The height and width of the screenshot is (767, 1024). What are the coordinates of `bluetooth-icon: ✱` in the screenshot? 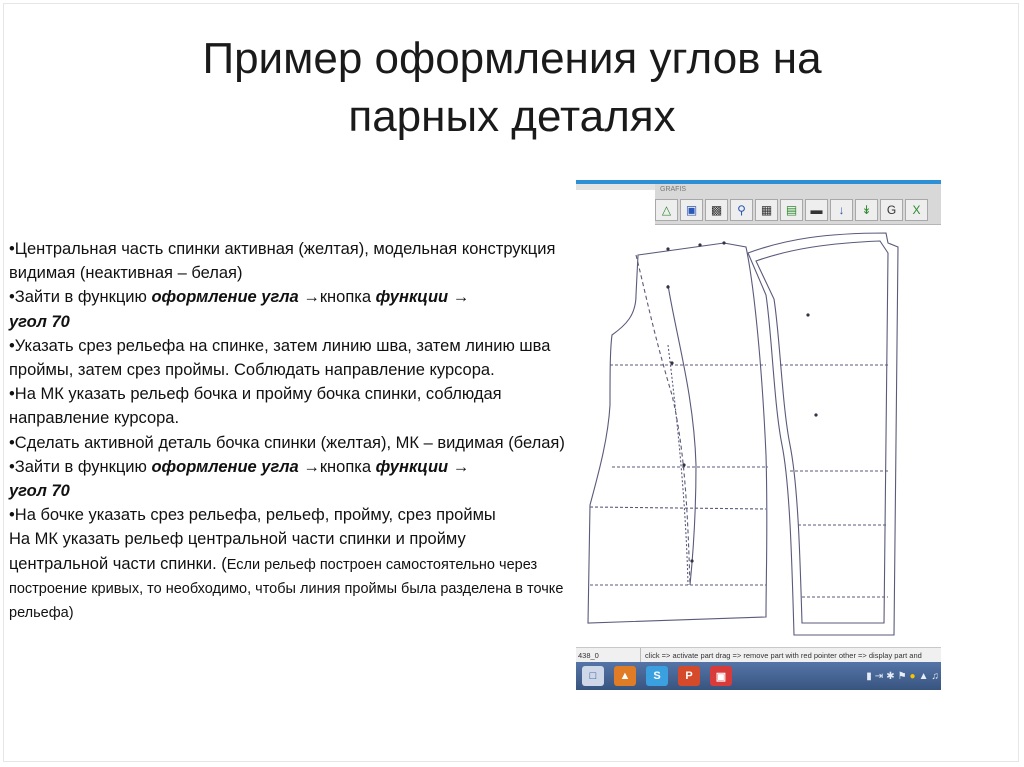 It's located at (890, 676).